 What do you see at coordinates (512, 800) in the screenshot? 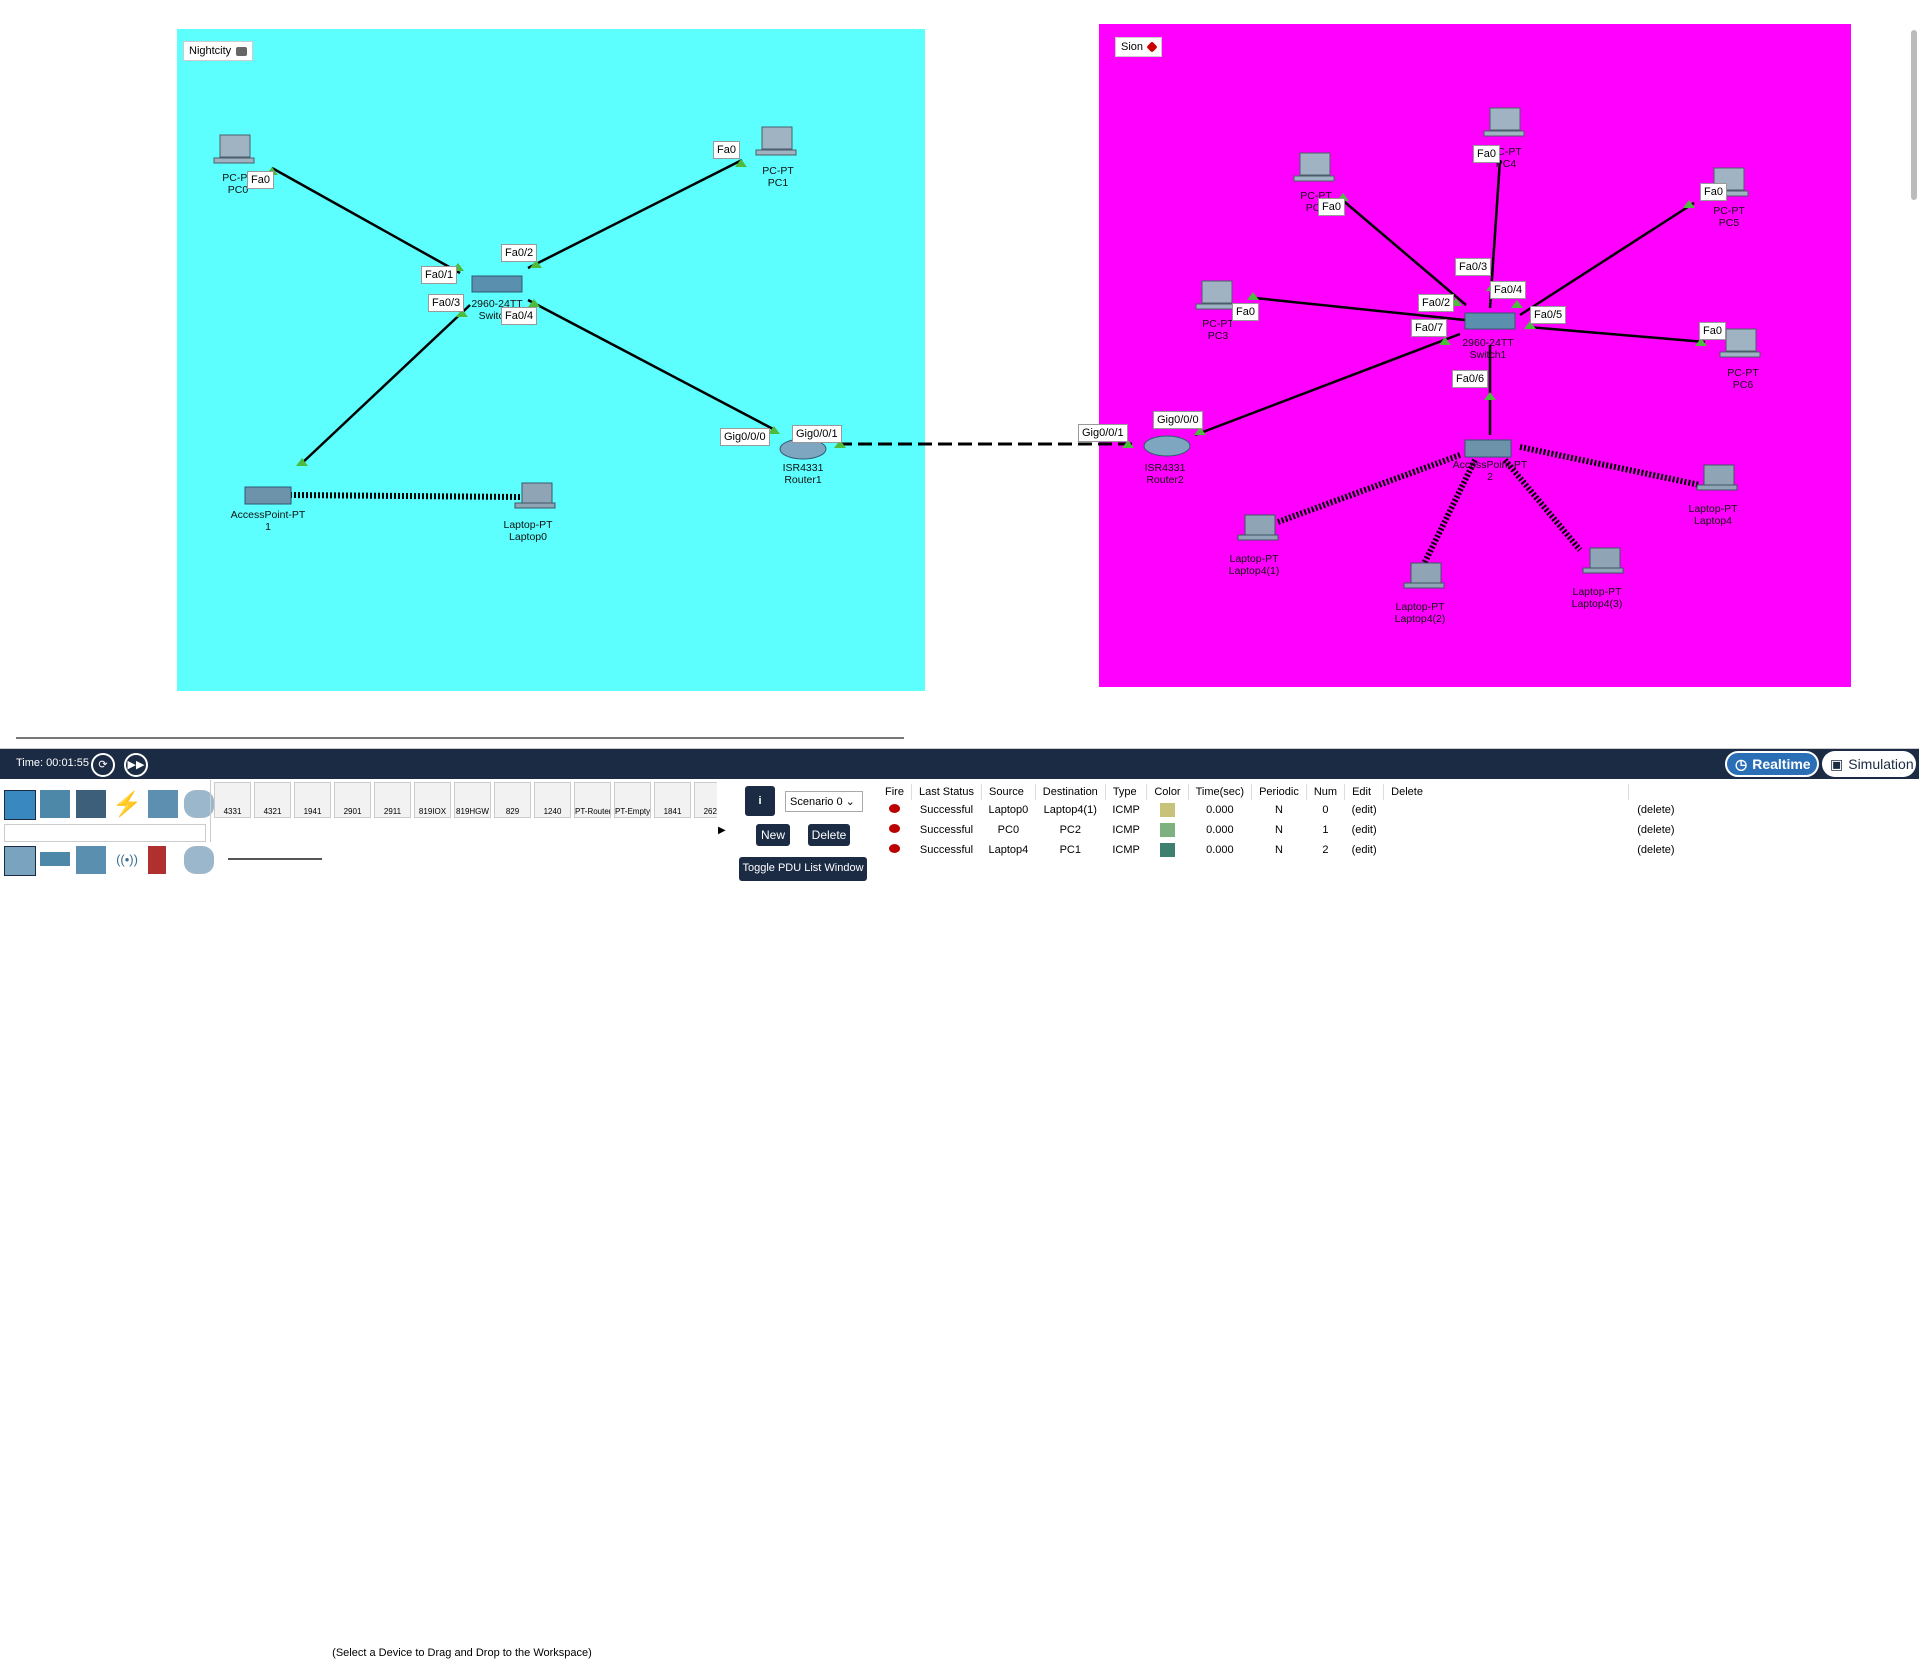
I see `device-tile: 829` at bounding box center [512, 800].